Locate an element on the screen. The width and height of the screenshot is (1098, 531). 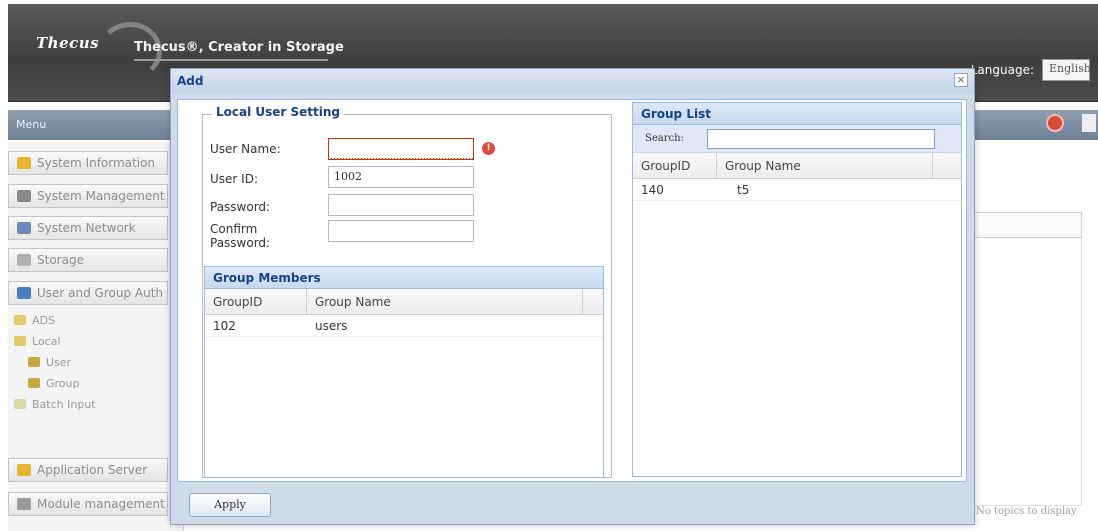
tree-item-group: Group is located at coordinates (62, 383).